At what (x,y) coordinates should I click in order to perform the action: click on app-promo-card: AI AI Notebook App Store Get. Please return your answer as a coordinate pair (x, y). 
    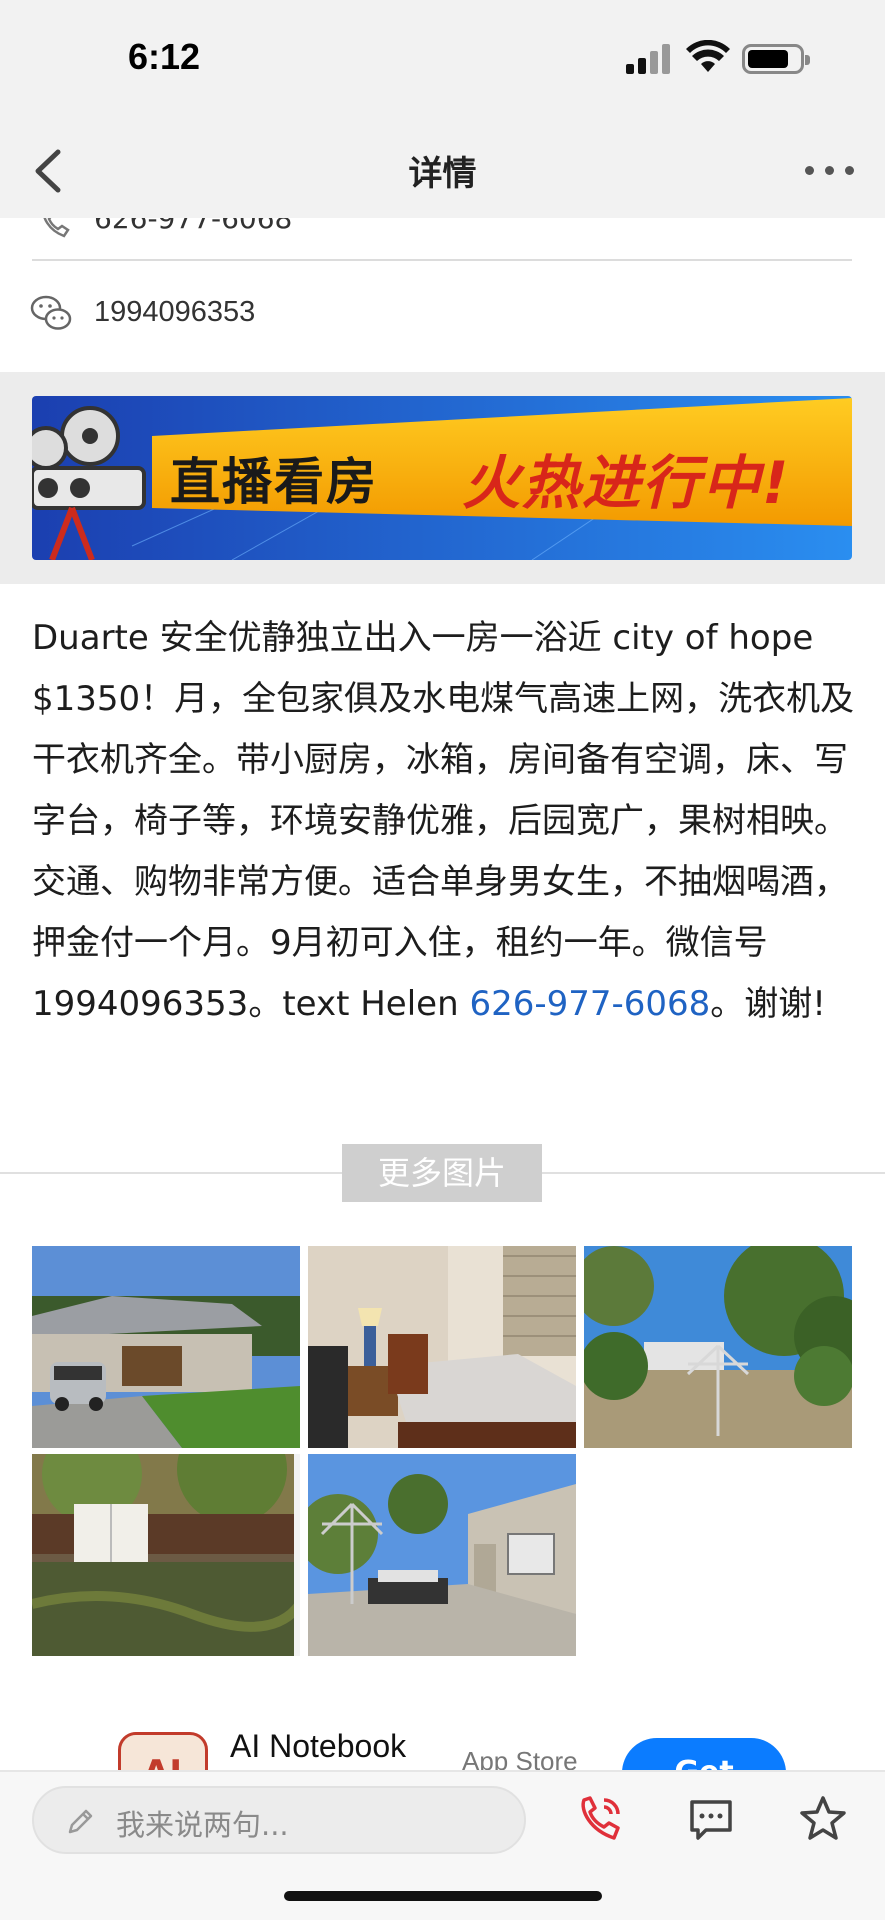
    Looking at the image, I should click on (442, 1742).